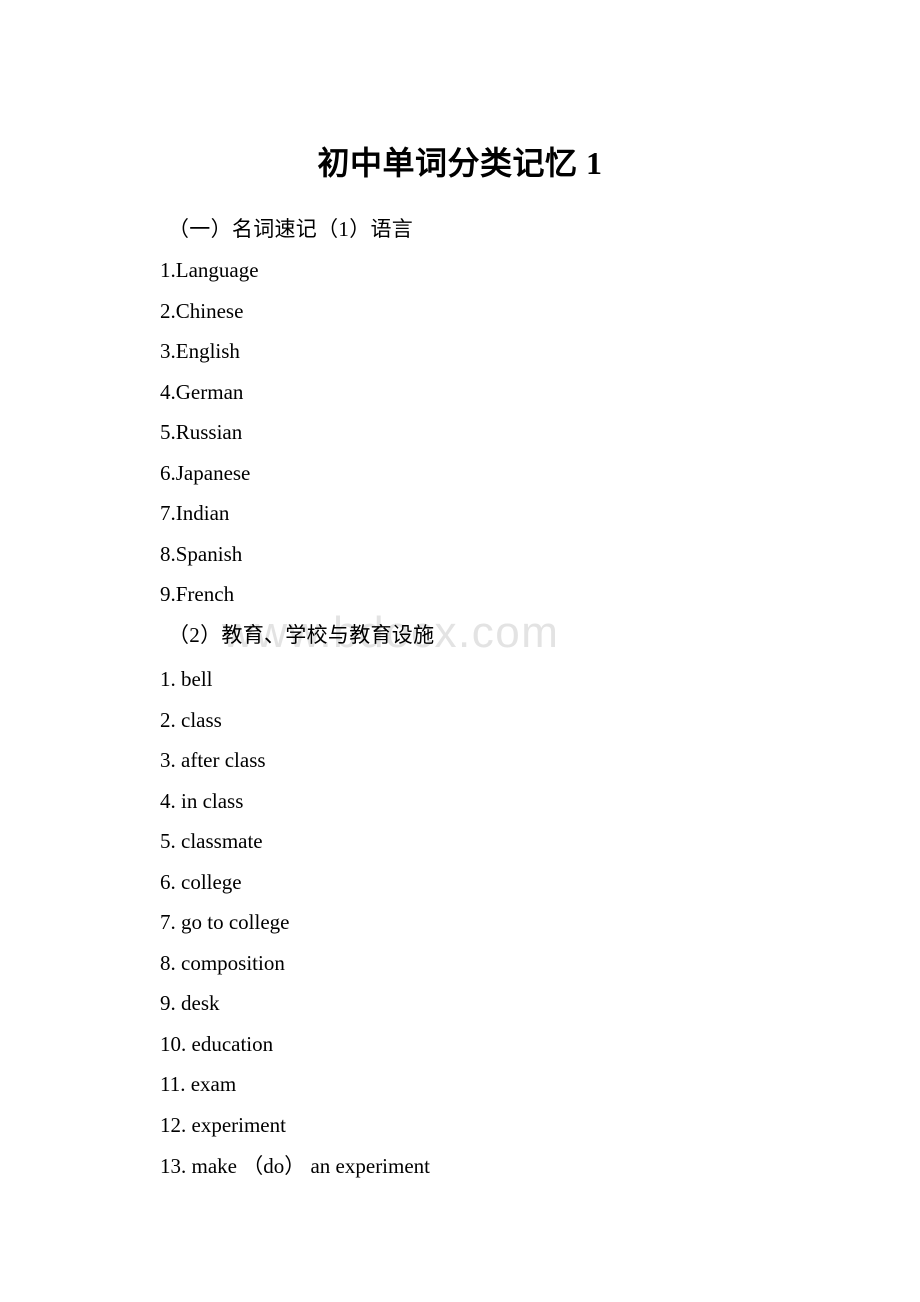 This screenshot has height=1302, width=920. Describe the element at coordinates (198, 1084) in the screenshot. I see `list-item: 11. exam` at that location.